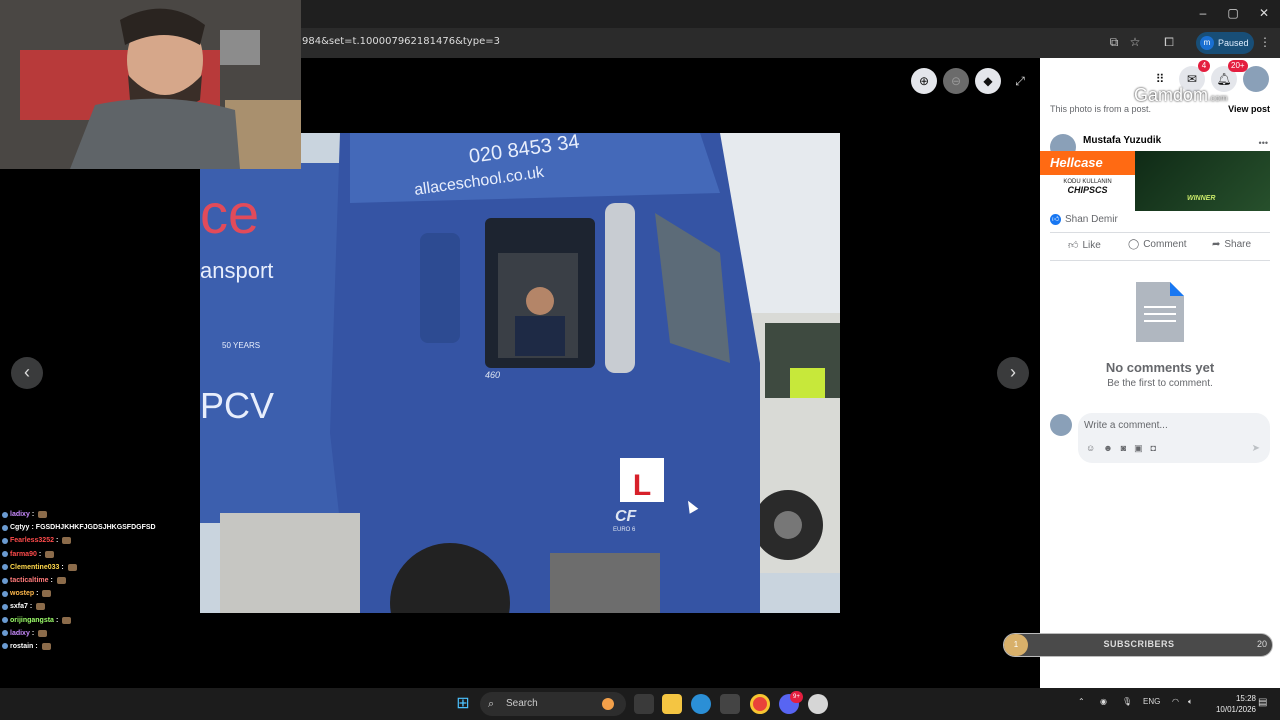 This screenshot has width=1280, height=720. What do you see at coordinates (1087, 181) in the screenshot?
I see `hellcase-banner: Hellcase KODU KULLANIN CHIPSCS` at bounding box center [1087, 181].